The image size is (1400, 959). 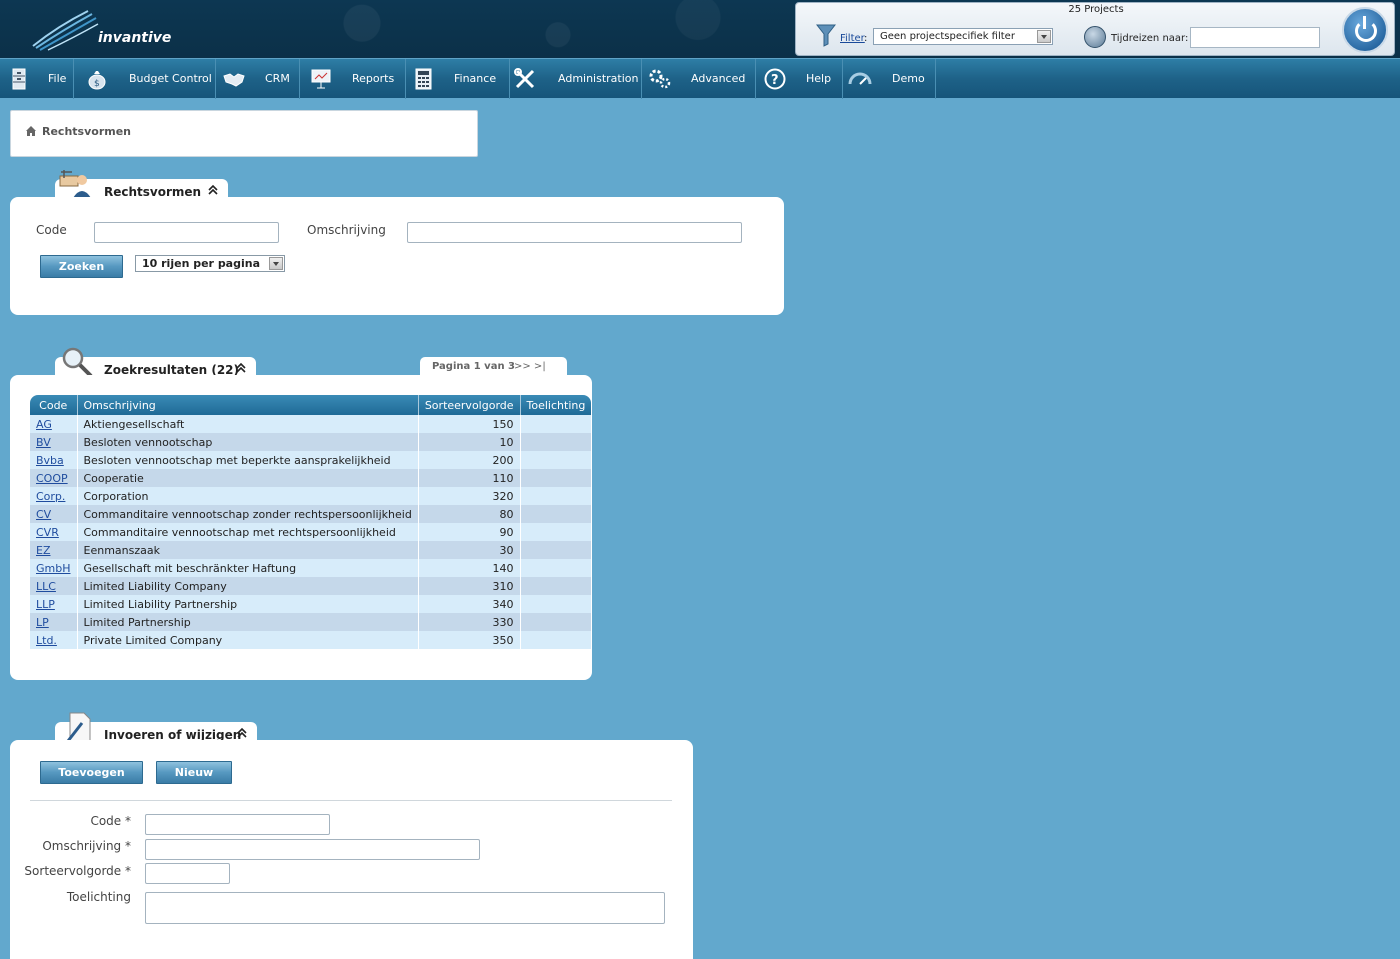 I want to click on code-link: Ltd., so click(x=46, y=640).